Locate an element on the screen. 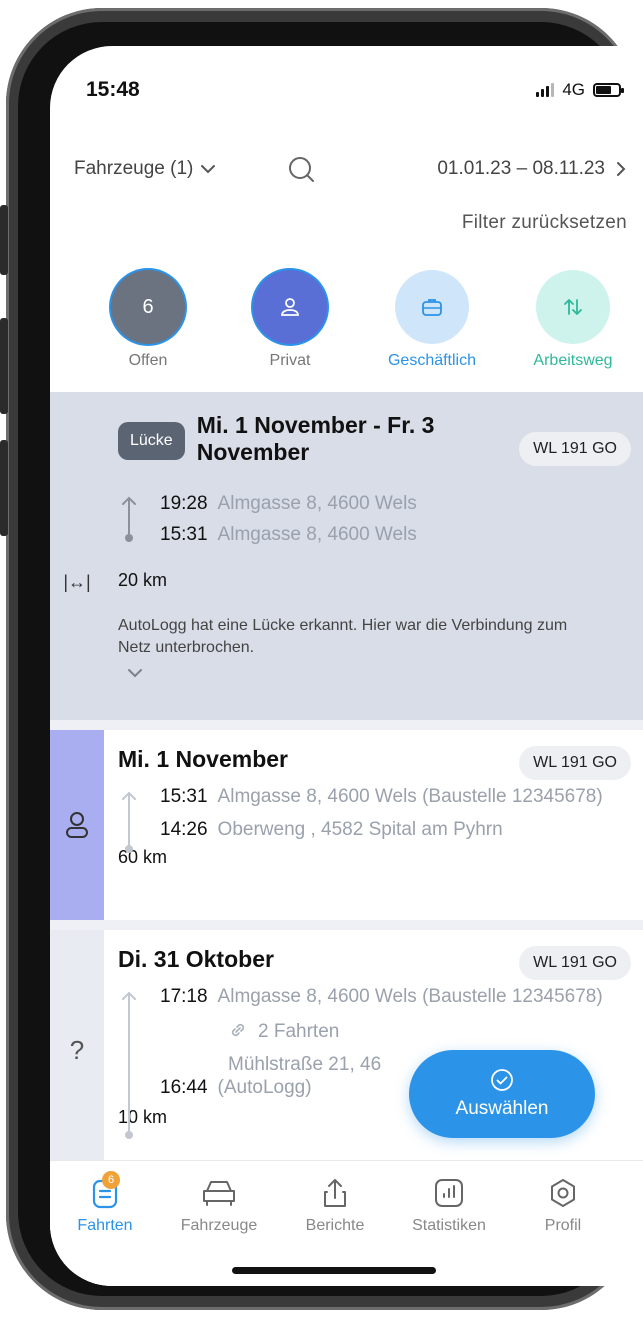 This screenshot has height=1318, width=643. arrows-updown-icon is located at coordinates (573, 307).